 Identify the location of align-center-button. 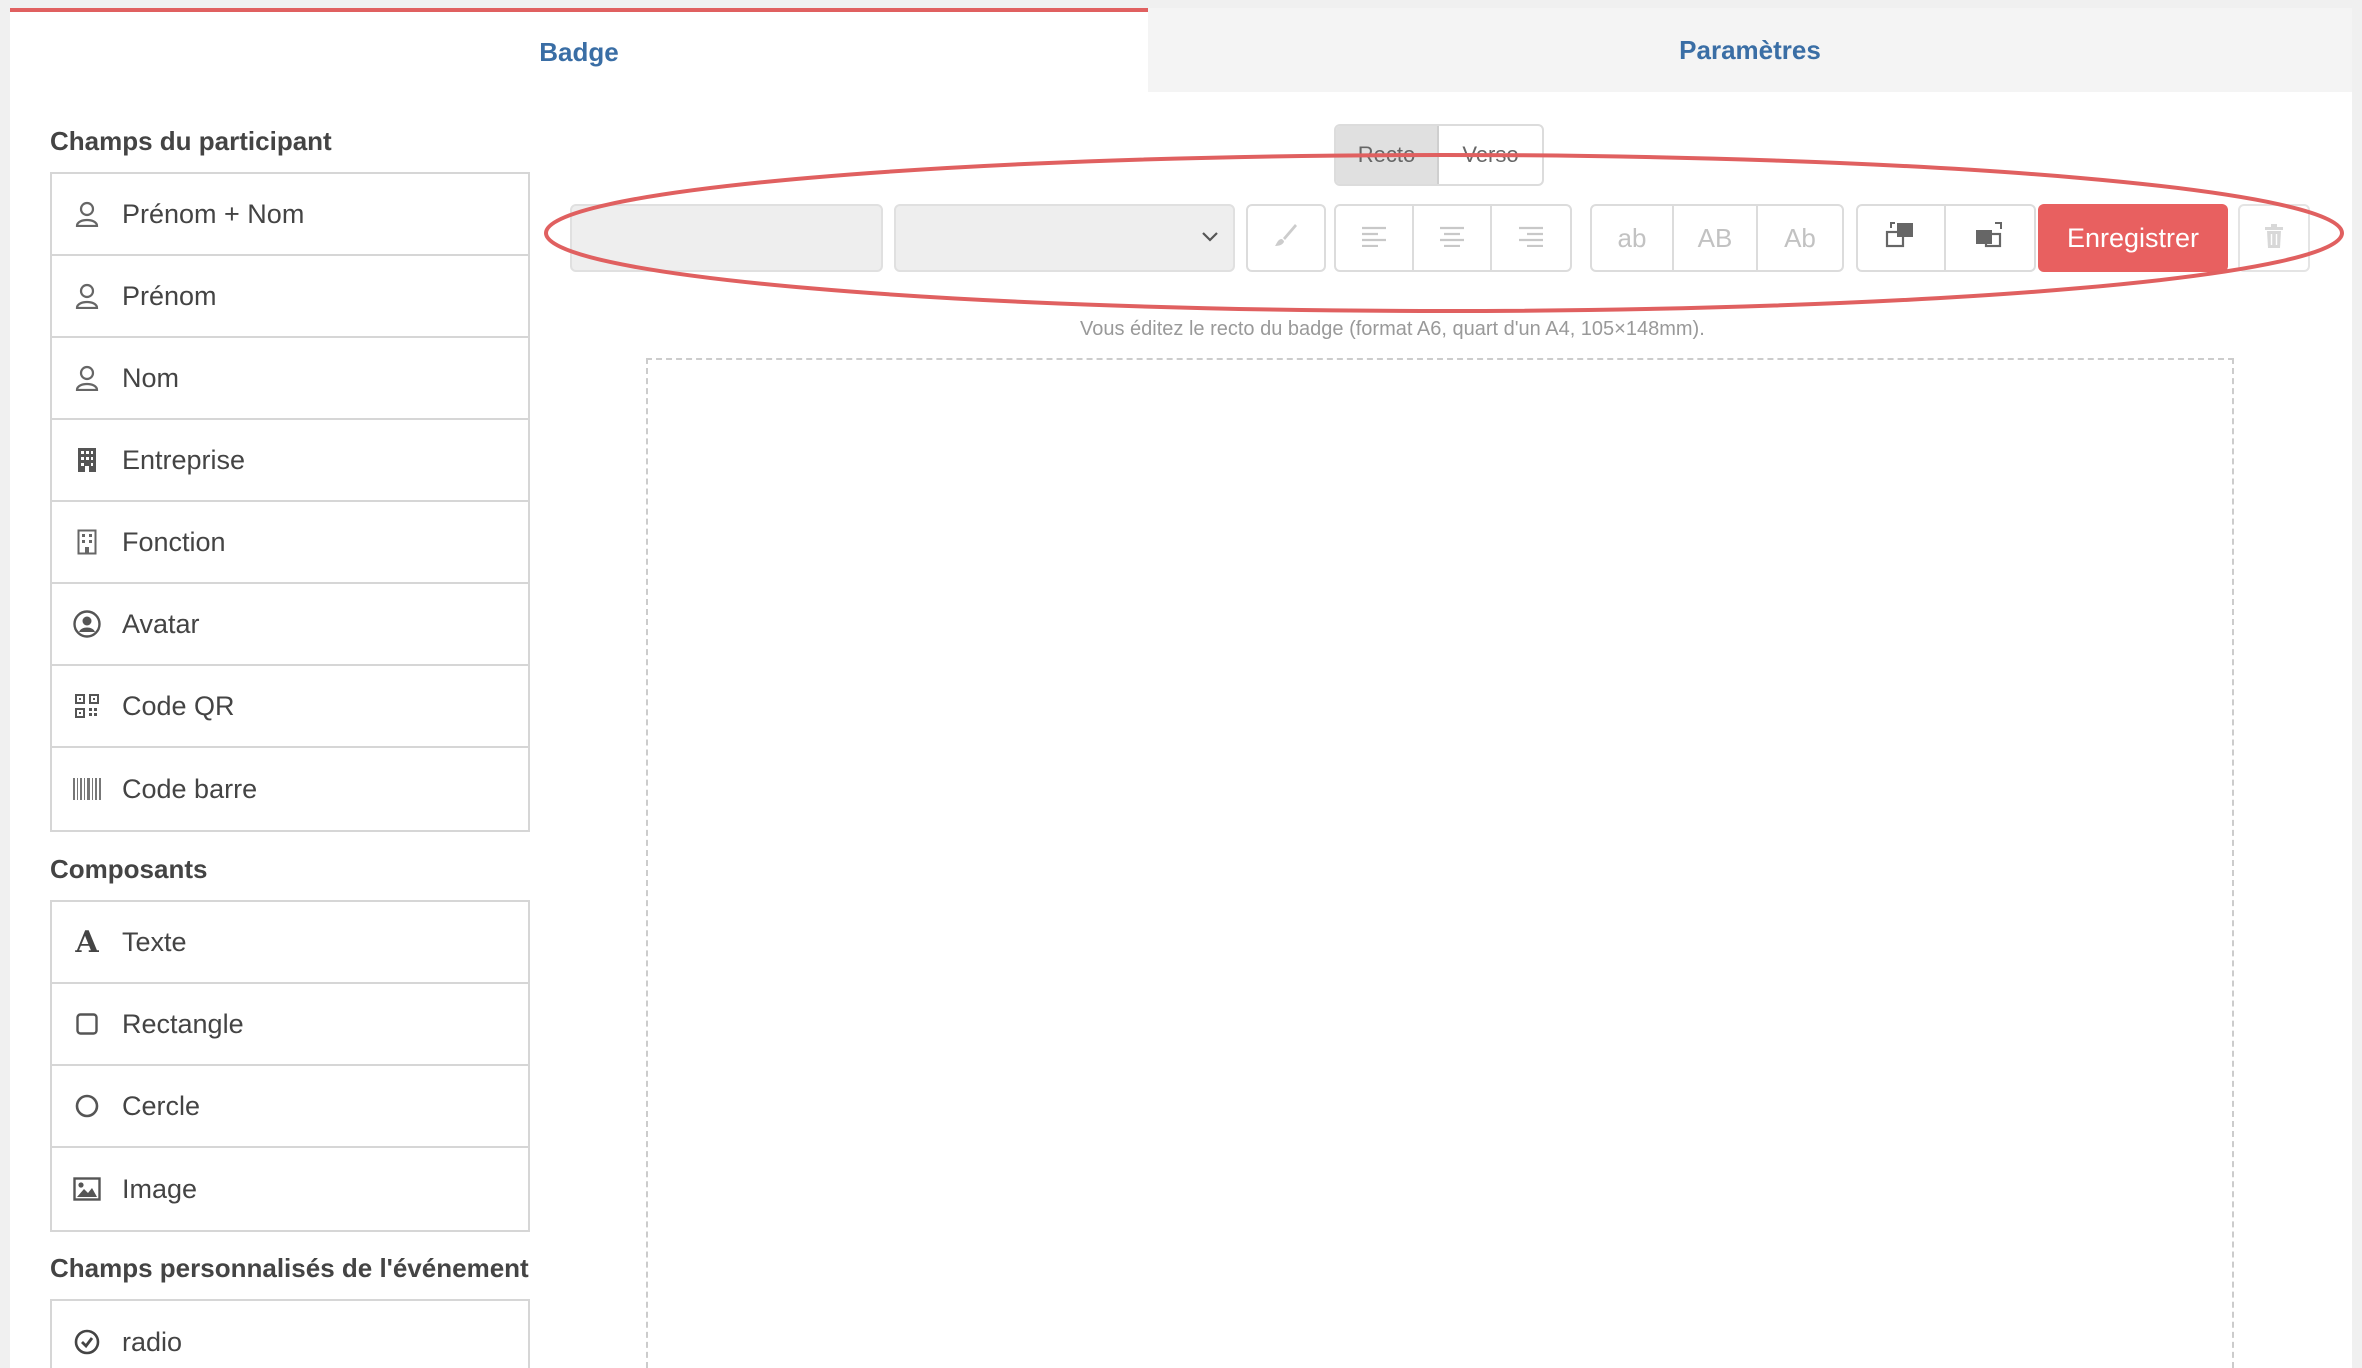
(1453, 238).